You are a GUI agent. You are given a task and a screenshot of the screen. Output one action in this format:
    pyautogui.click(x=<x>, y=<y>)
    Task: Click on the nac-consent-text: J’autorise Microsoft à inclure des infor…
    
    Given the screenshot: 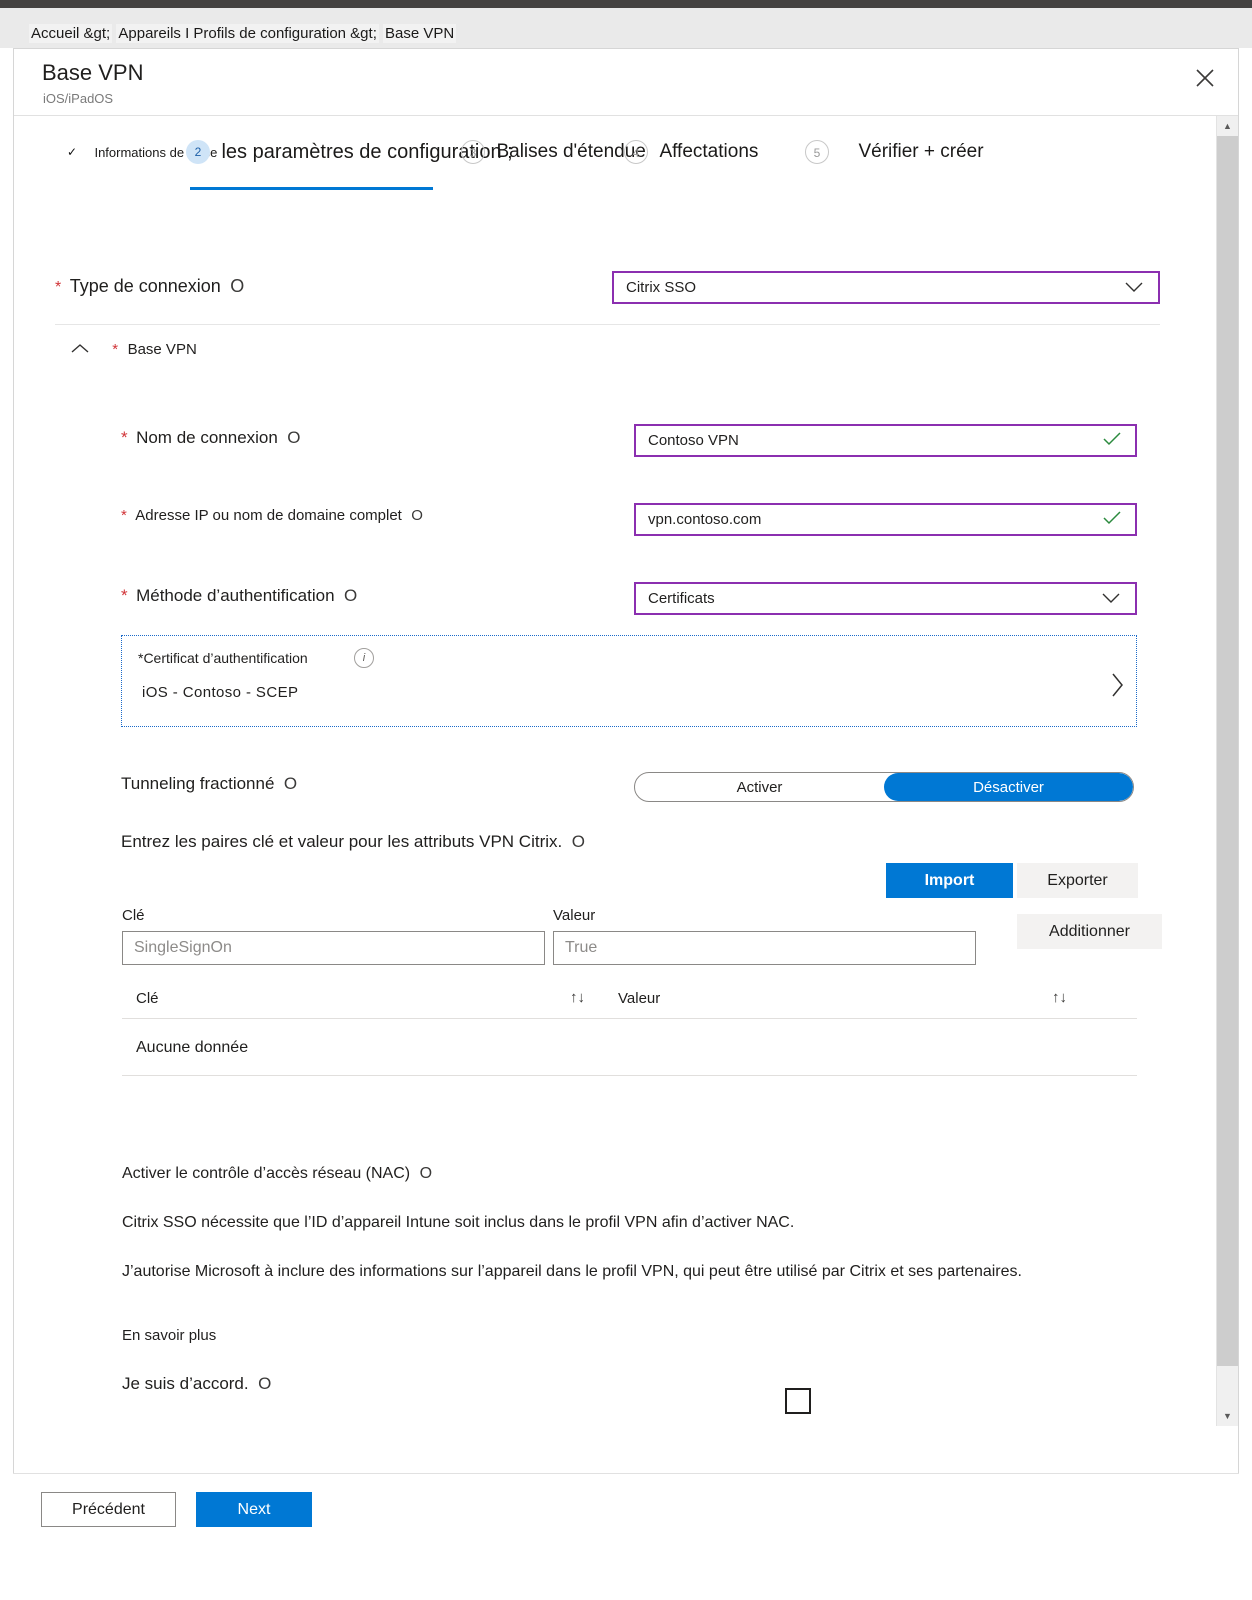 What is the action you would take?
    pyautogui.click(x=572, y=1271)
    